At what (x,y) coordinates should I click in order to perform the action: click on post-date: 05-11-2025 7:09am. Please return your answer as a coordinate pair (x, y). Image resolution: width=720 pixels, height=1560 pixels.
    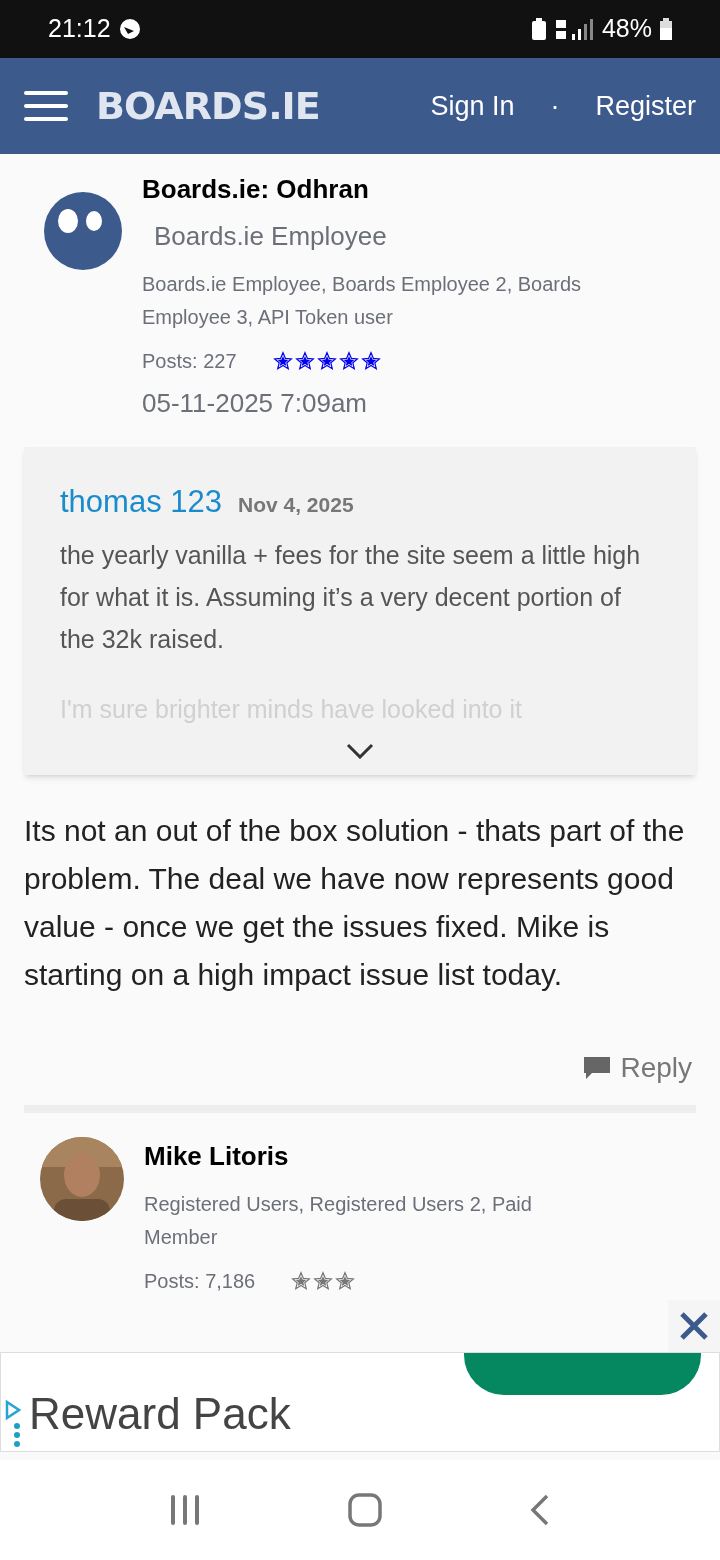
    Looking at the image, I should click on (255, 403).